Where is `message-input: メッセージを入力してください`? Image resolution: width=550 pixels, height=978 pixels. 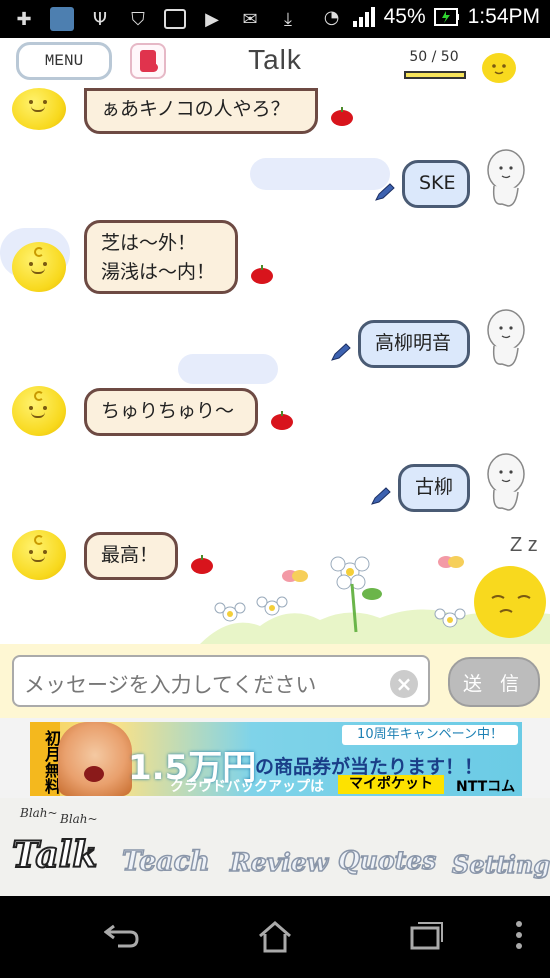 message-input: メッセージを入力してください is located at coordinates (221, 681).